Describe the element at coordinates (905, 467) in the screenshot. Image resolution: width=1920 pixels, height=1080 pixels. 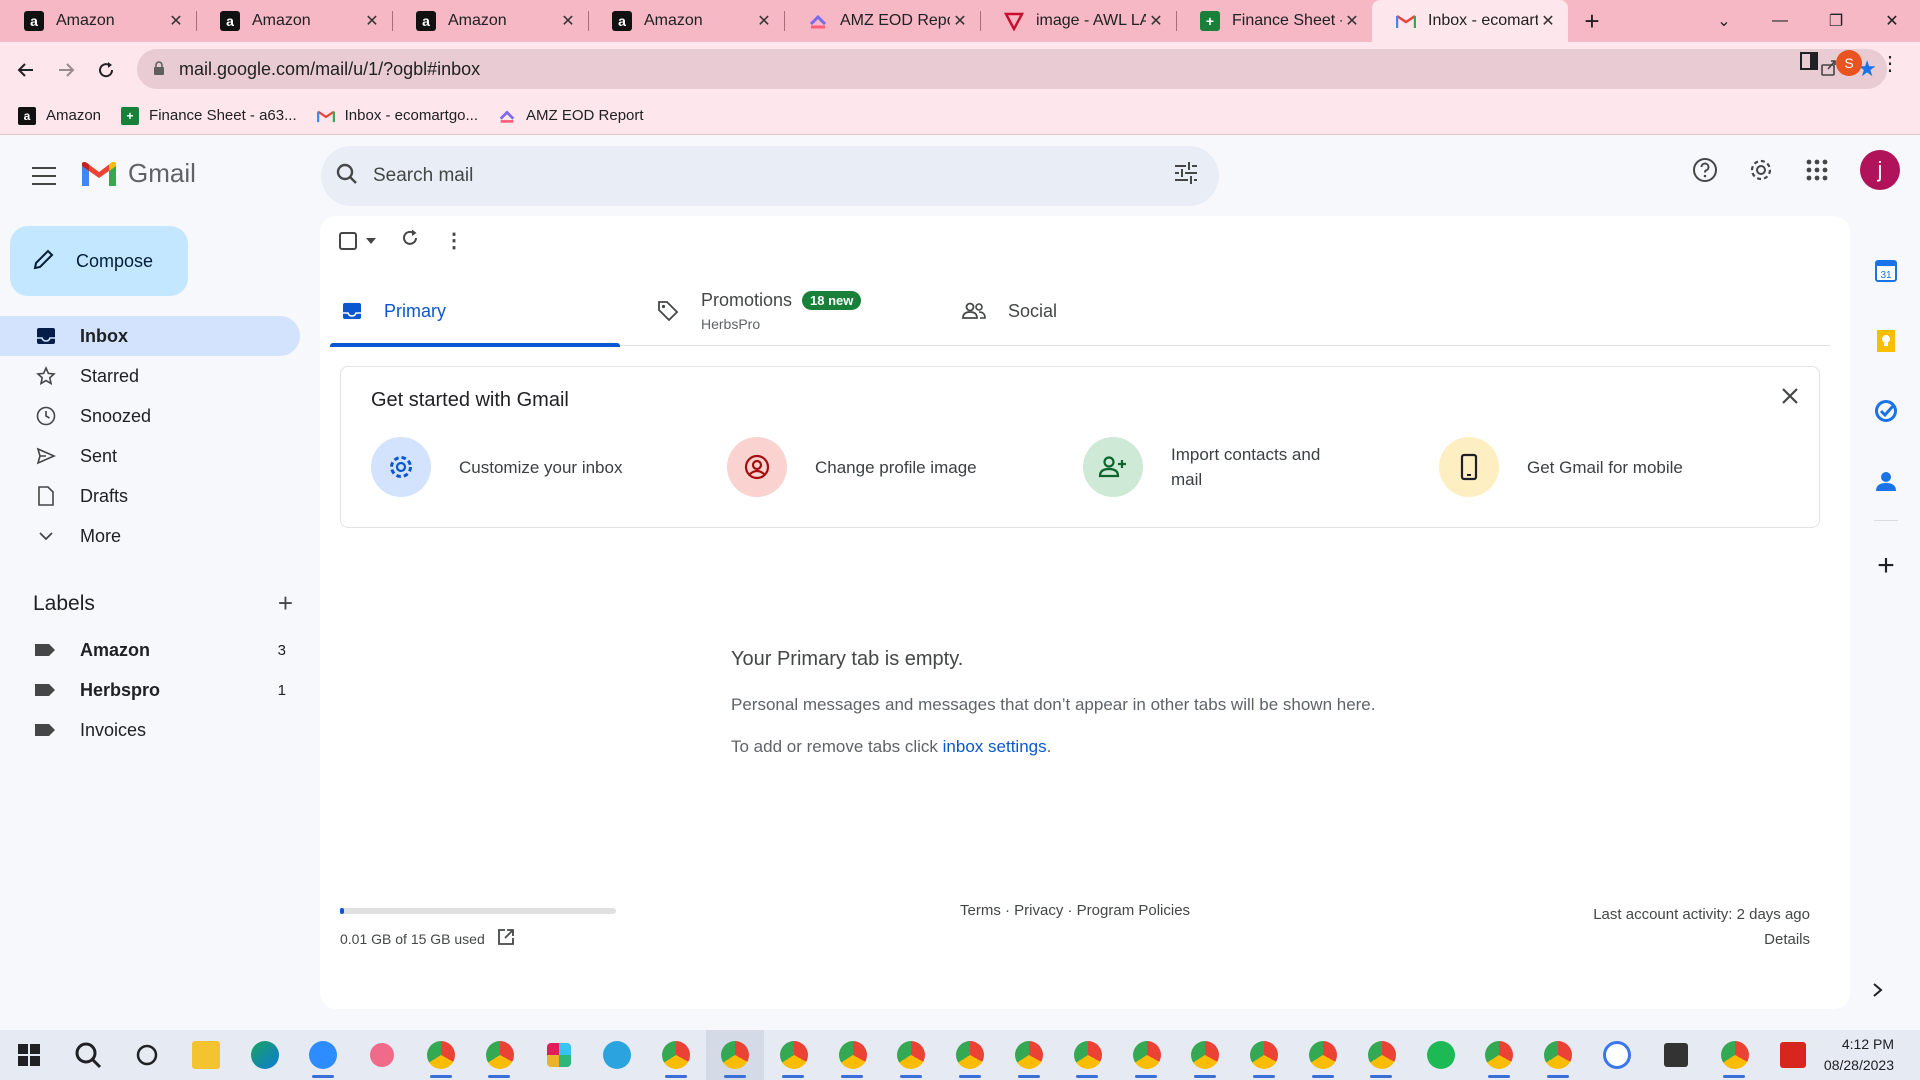
I see `get-started-change-profile: Change profile image` at that location.